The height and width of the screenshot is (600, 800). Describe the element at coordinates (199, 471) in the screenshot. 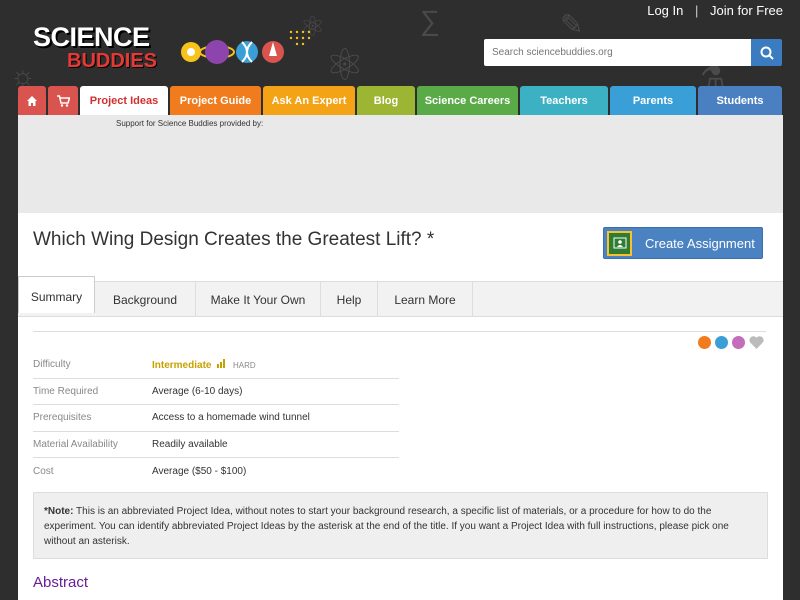

I see `cost-value: Average ($50 - $100)` at that location.